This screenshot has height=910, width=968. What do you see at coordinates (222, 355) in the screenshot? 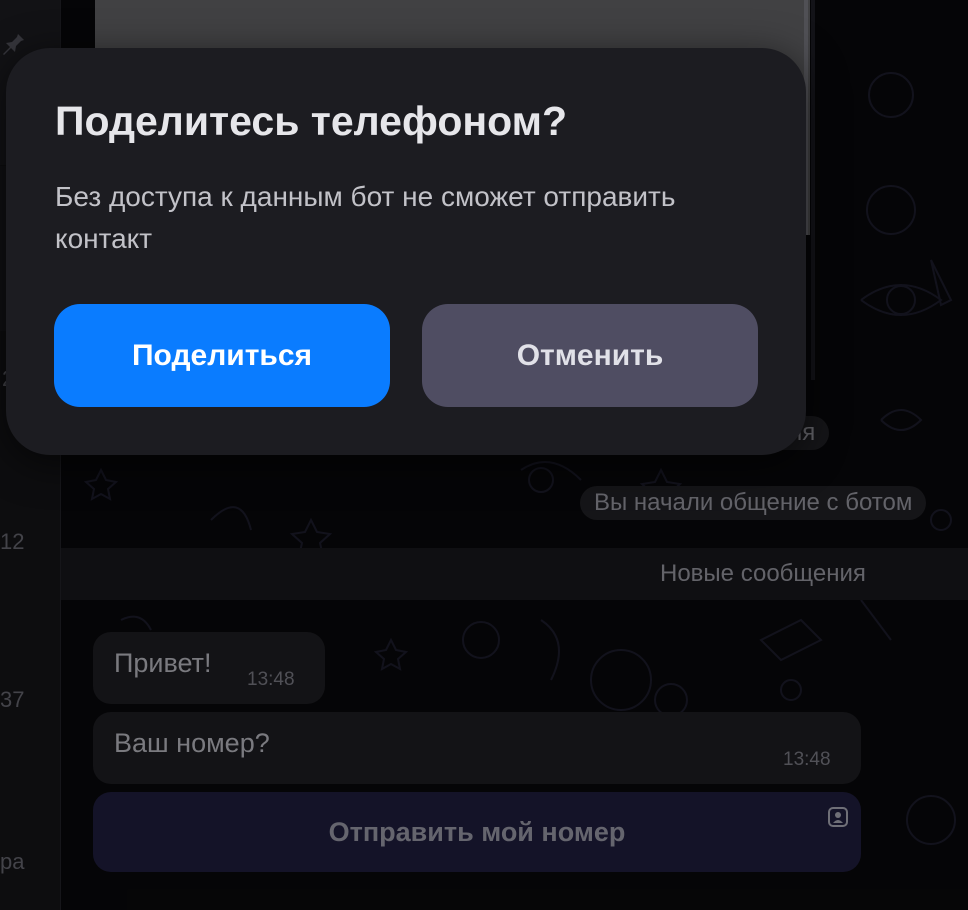
I see `share-button: Поделиться` at bounding box center [222, 355].